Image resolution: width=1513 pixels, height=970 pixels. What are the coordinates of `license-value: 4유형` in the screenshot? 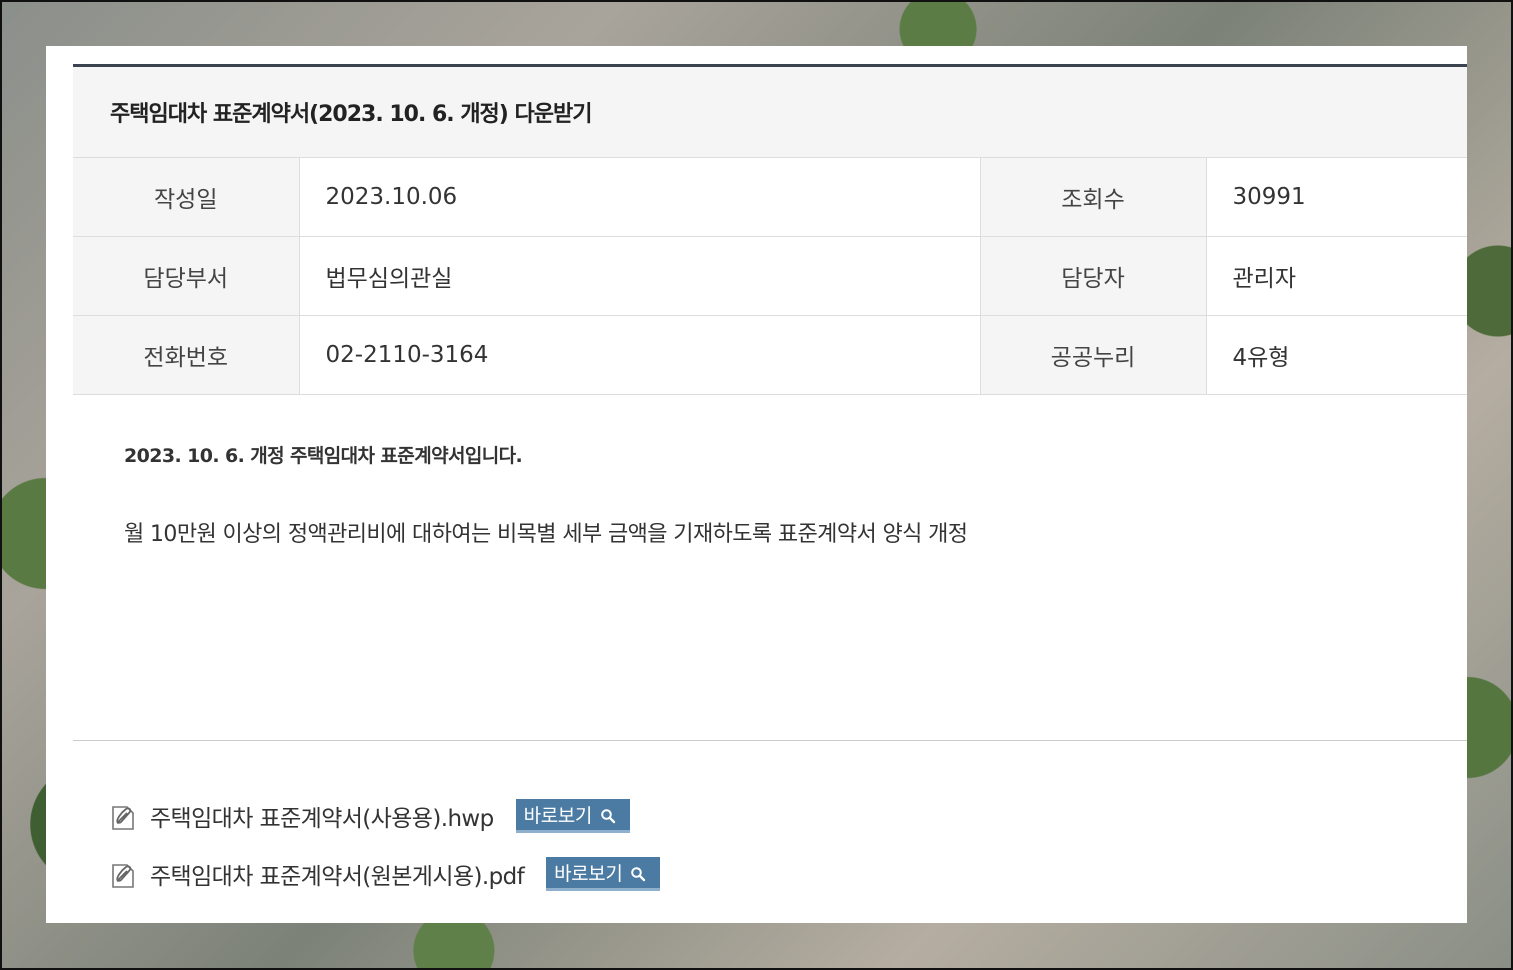 It's located at (1336, 355).